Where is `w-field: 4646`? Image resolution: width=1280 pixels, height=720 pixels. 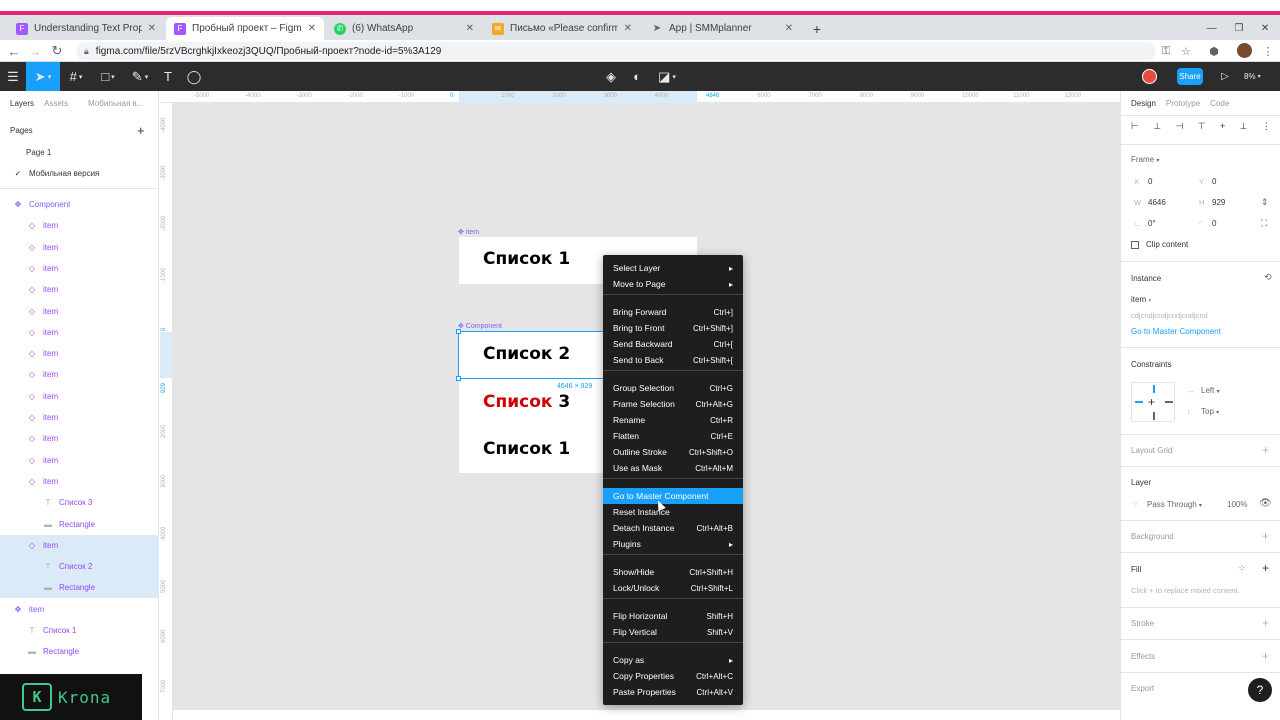
w-field: 4646 is located at coordinates (1157, 202).